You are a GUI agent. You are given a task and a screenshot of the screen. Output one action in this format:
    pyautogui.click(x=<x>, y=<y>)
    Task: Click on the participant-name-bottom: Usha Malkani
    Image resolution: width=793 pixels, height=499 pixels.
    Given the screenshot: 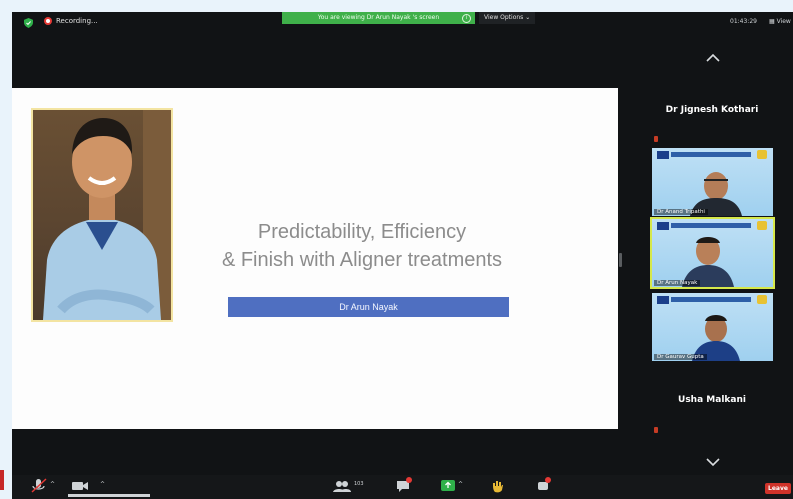 What is the action you would take?
    pyautogui.click(x=712, y=400)
    